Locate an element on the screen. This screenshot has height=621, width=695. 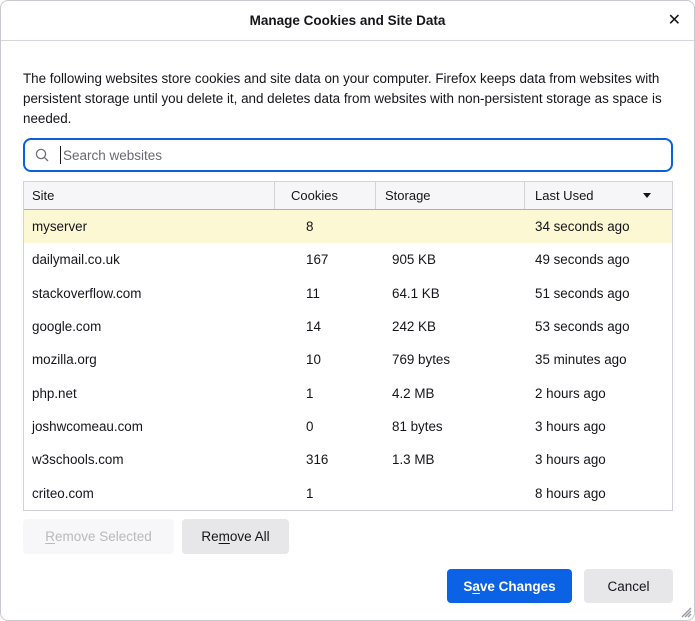
column-header-site: Site is located at coordinates (149, 195).